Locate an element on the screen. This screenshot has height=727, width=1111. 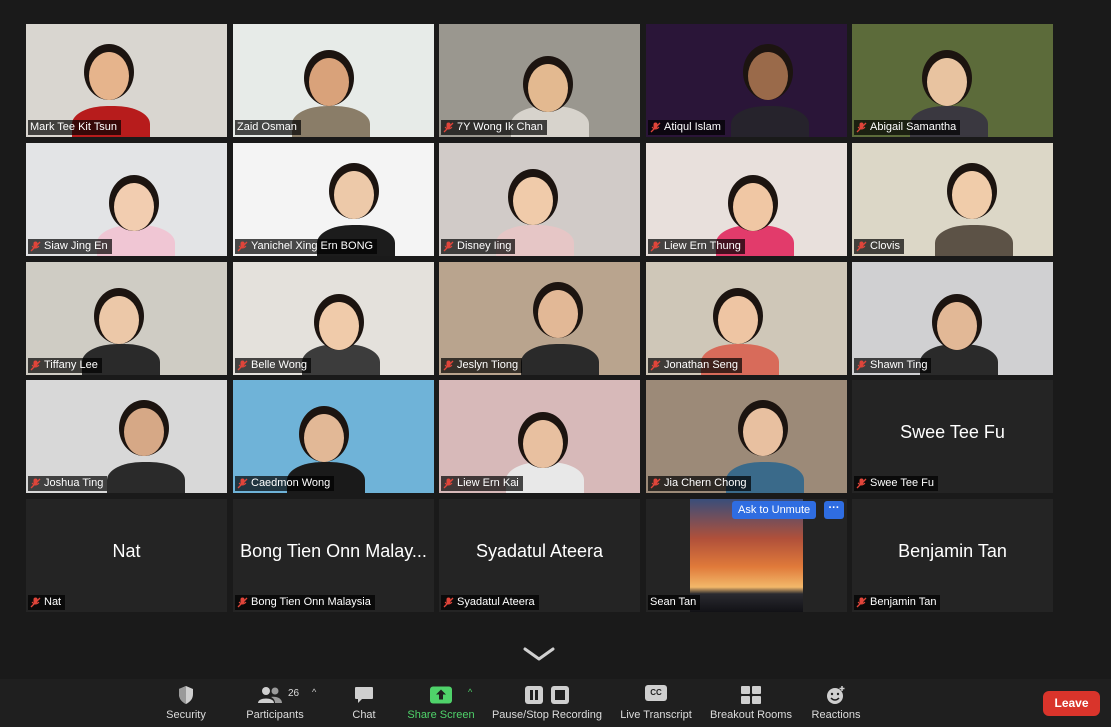
participant-nameplate: Tiffany Lee is located at coordinates (65, 365).